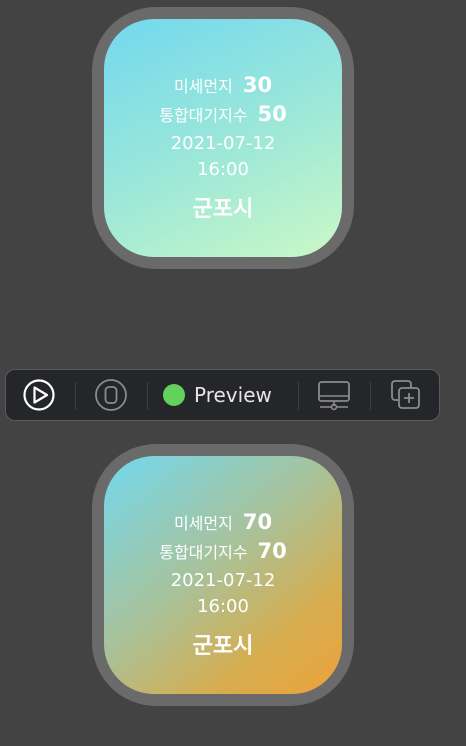 The image size is (466, 746). I want to click on pm10-row: 미세먼지 30, so click(223, 85).